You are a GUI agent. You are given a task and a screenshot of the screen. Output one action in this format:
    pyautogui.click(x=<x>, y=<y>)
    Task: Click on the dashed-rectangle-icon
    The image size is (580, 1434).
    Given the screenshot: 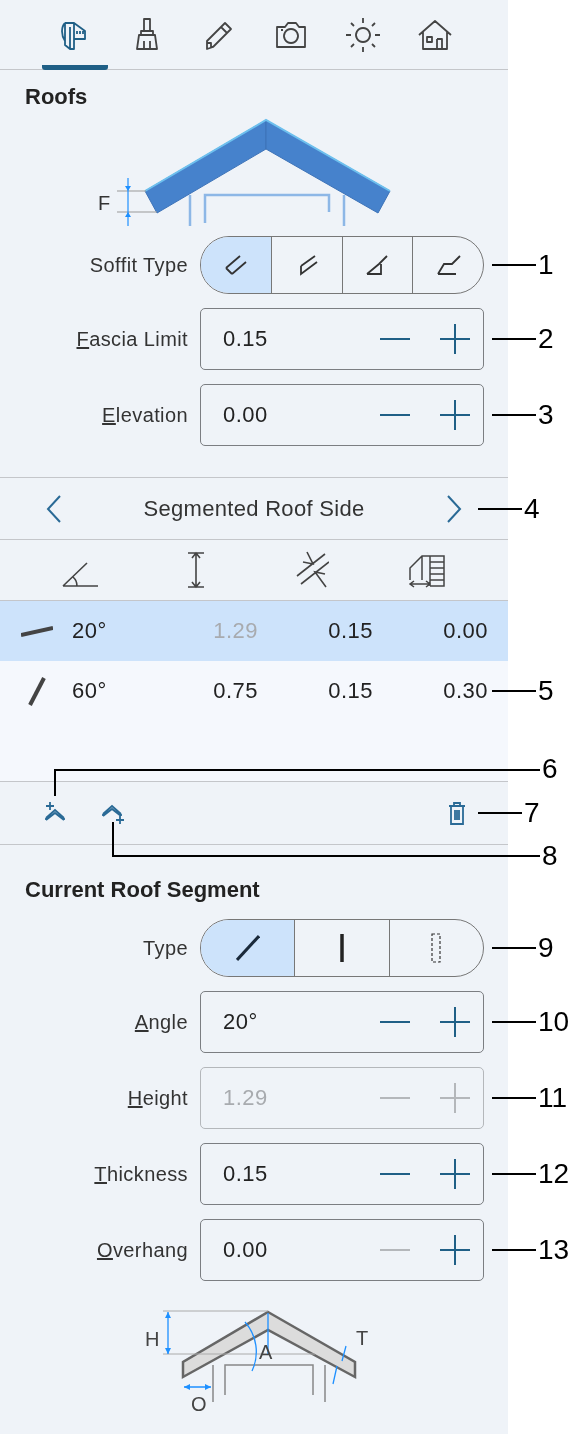 What is the action you would take?
    pyautogui.click(x=436, y=948)
    